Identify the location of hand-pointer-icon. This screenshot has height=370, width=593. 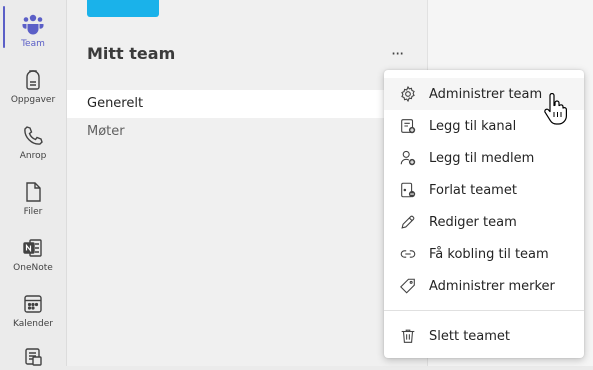
(555, 109).